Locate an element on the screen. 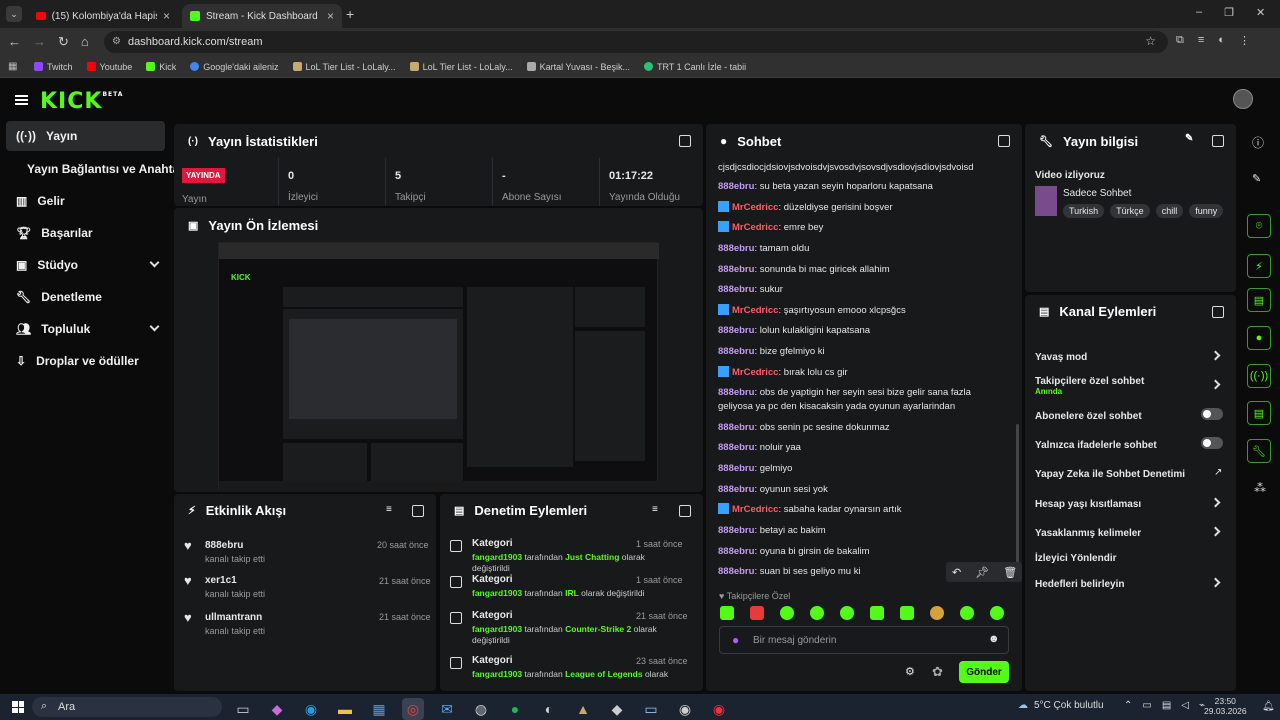  channel-action-row: Hedefleri belirleyin is located at coordinates (1132, 585).